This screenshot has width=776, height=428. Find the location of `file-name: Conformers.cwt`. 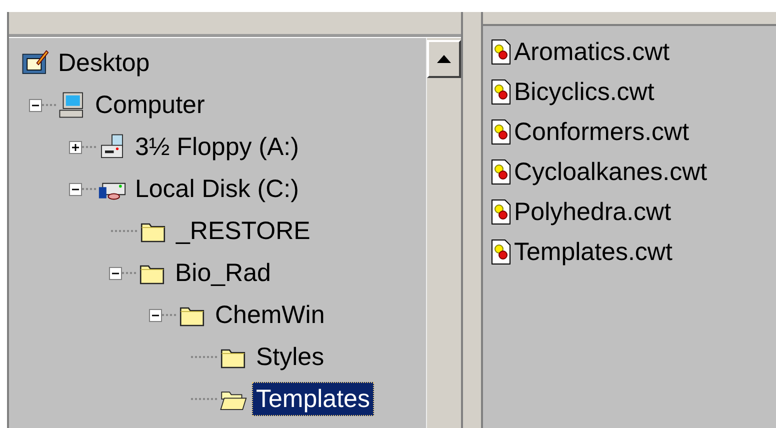

file-name: Conformers.cwt is located at coordinates (602, 132).